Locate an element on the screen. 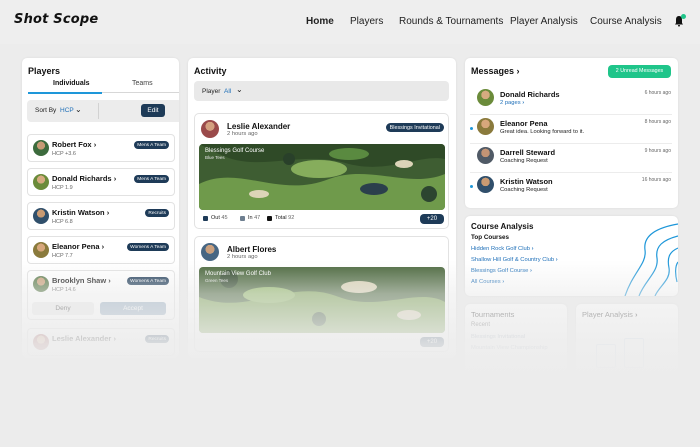 The width and height of the screenshot is (700, 447). player-name: Brooklyn Shaw › is located at coordinates (81, 280).